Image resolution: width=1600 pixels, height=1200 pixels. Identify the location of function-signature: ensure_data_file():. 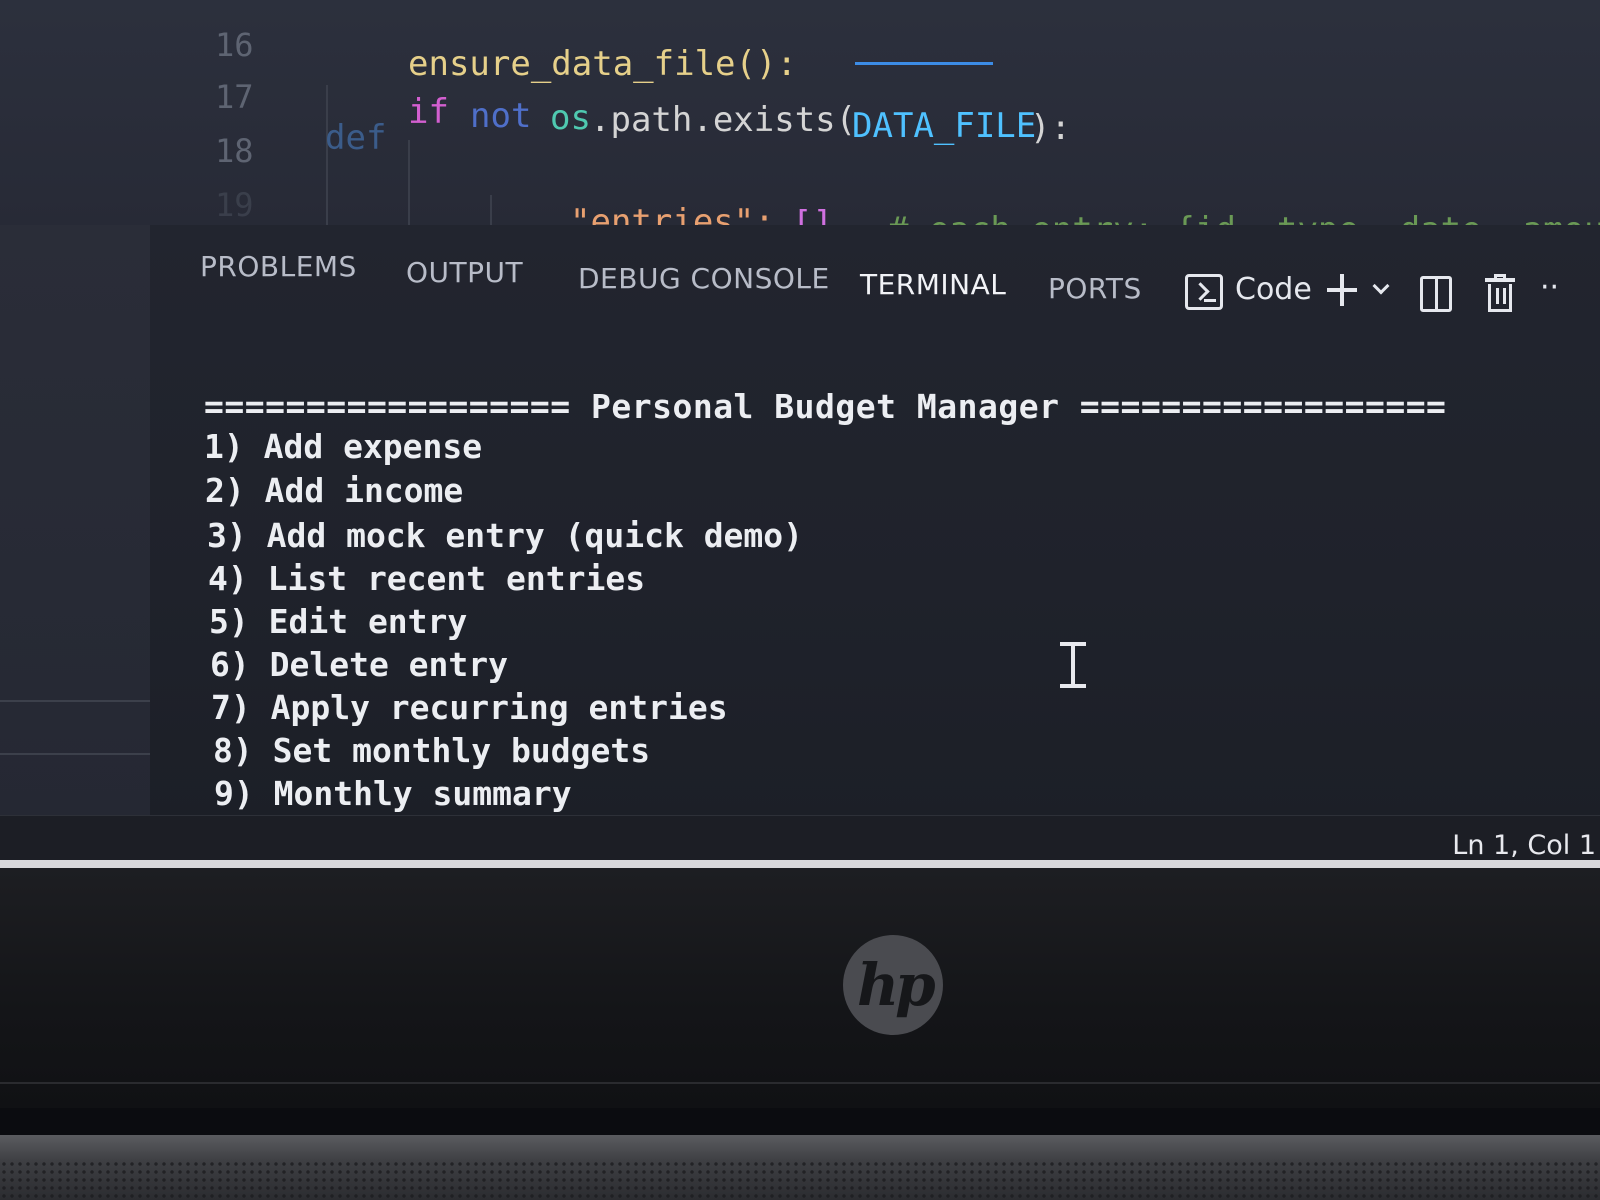
(602, 64).